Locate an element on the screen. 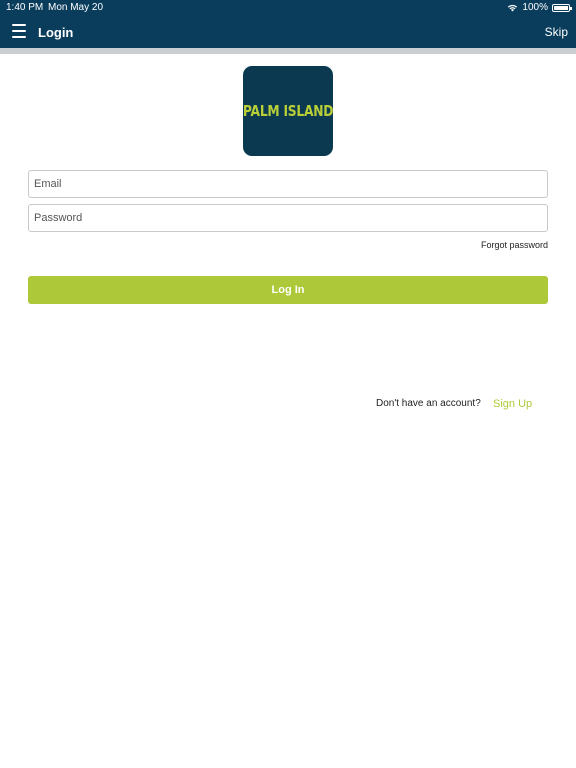 The image size is (576, 768). header-divider is located at coordinates (288, 51).